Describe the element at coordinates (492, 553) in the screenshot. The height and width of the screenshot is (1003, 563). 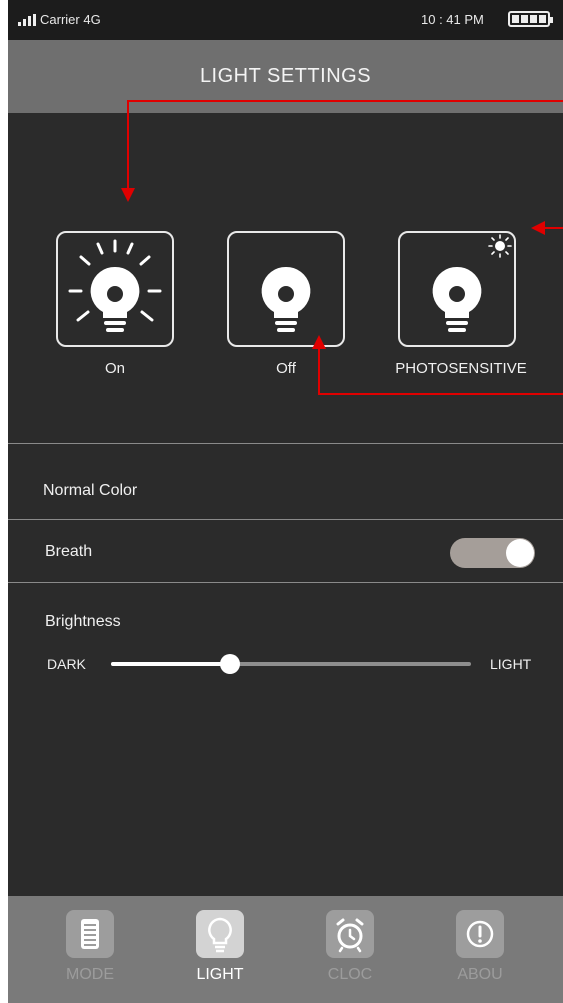
I see `breath-toggle` at that location.